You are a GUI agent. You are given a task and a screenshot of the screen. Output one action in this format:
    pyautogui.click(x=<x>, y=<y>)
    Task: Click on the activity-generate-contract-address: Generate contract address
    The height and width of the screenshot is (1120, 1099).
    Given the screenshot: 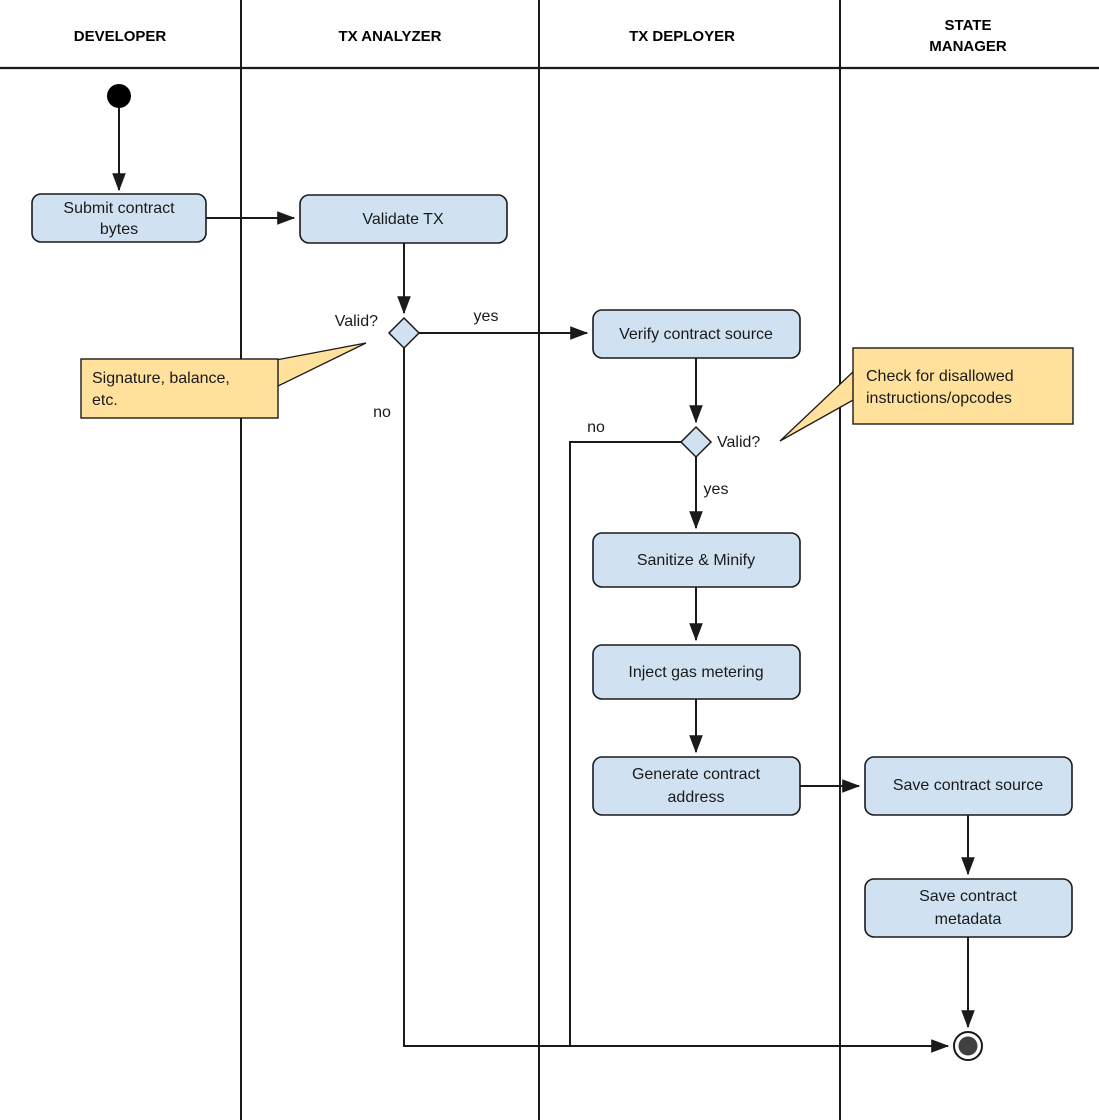 What is the action you would take?
    pyautogui.click(x=696, y=786)
    